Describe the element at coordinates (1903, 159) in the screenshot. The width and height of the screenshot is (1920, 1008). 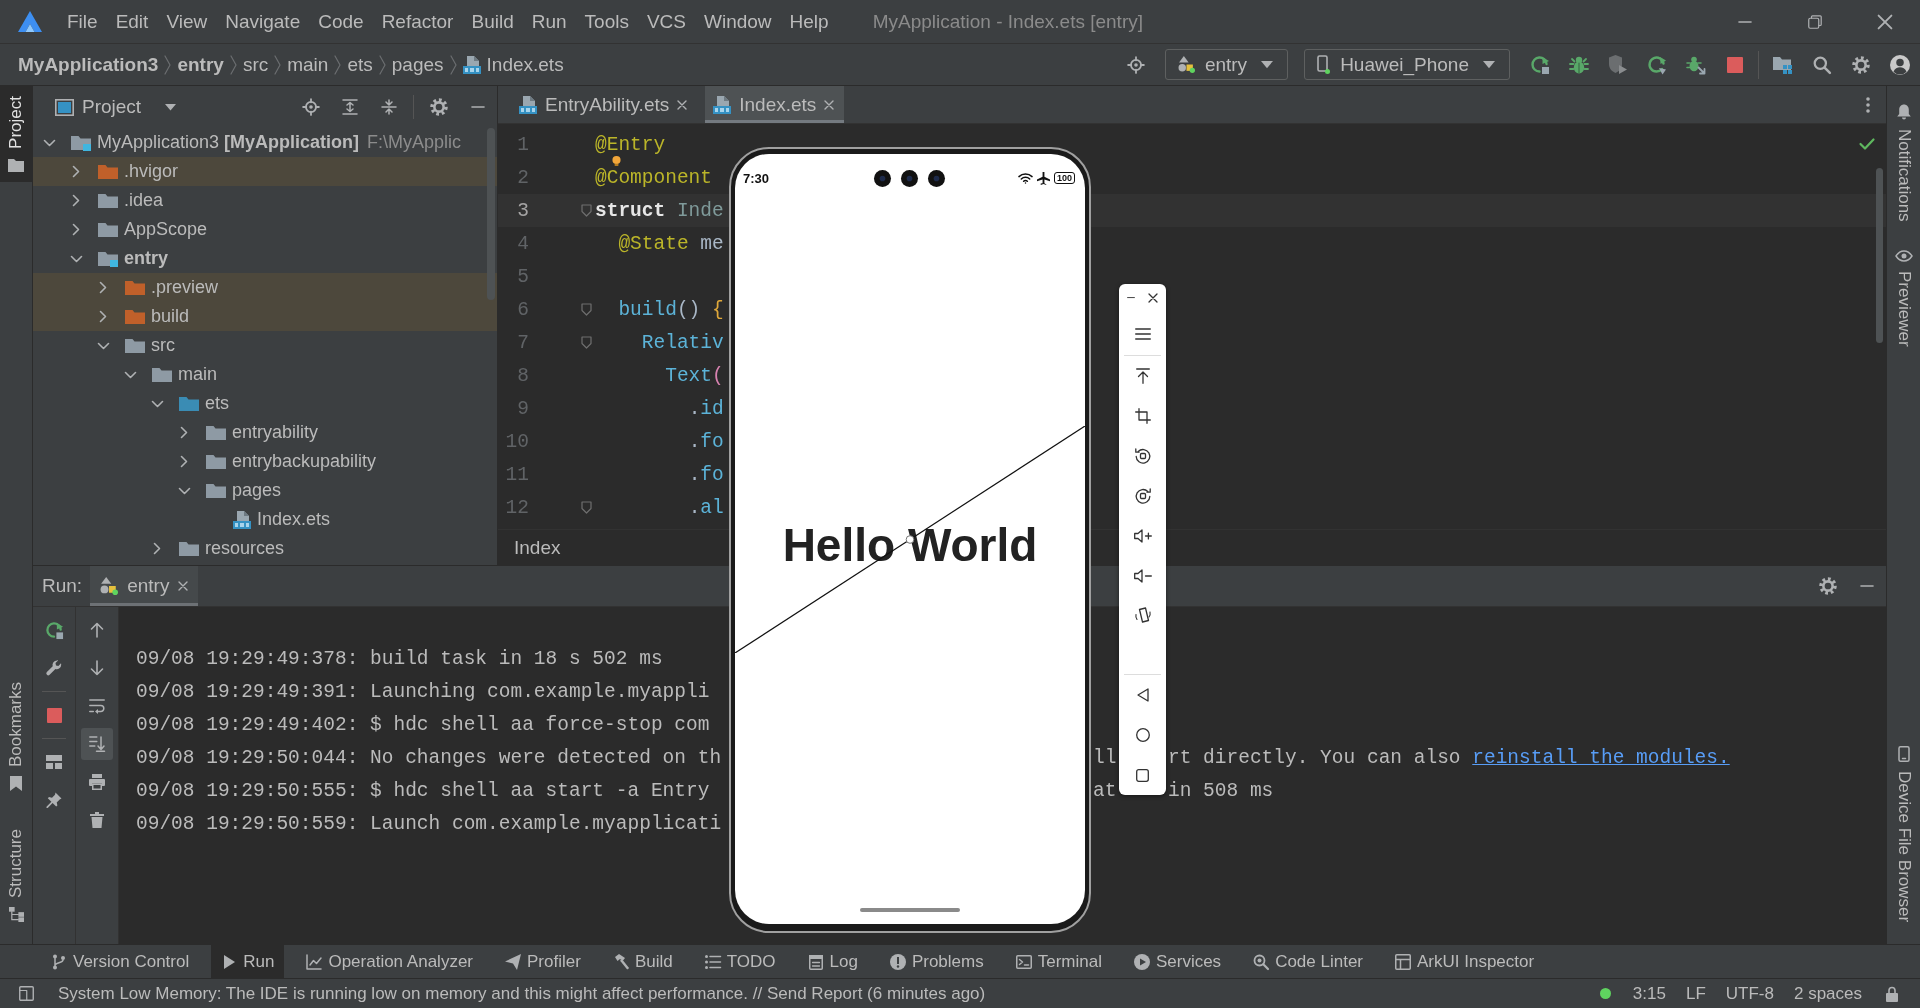
I see `tool-window-tab: Notifications` at that location.